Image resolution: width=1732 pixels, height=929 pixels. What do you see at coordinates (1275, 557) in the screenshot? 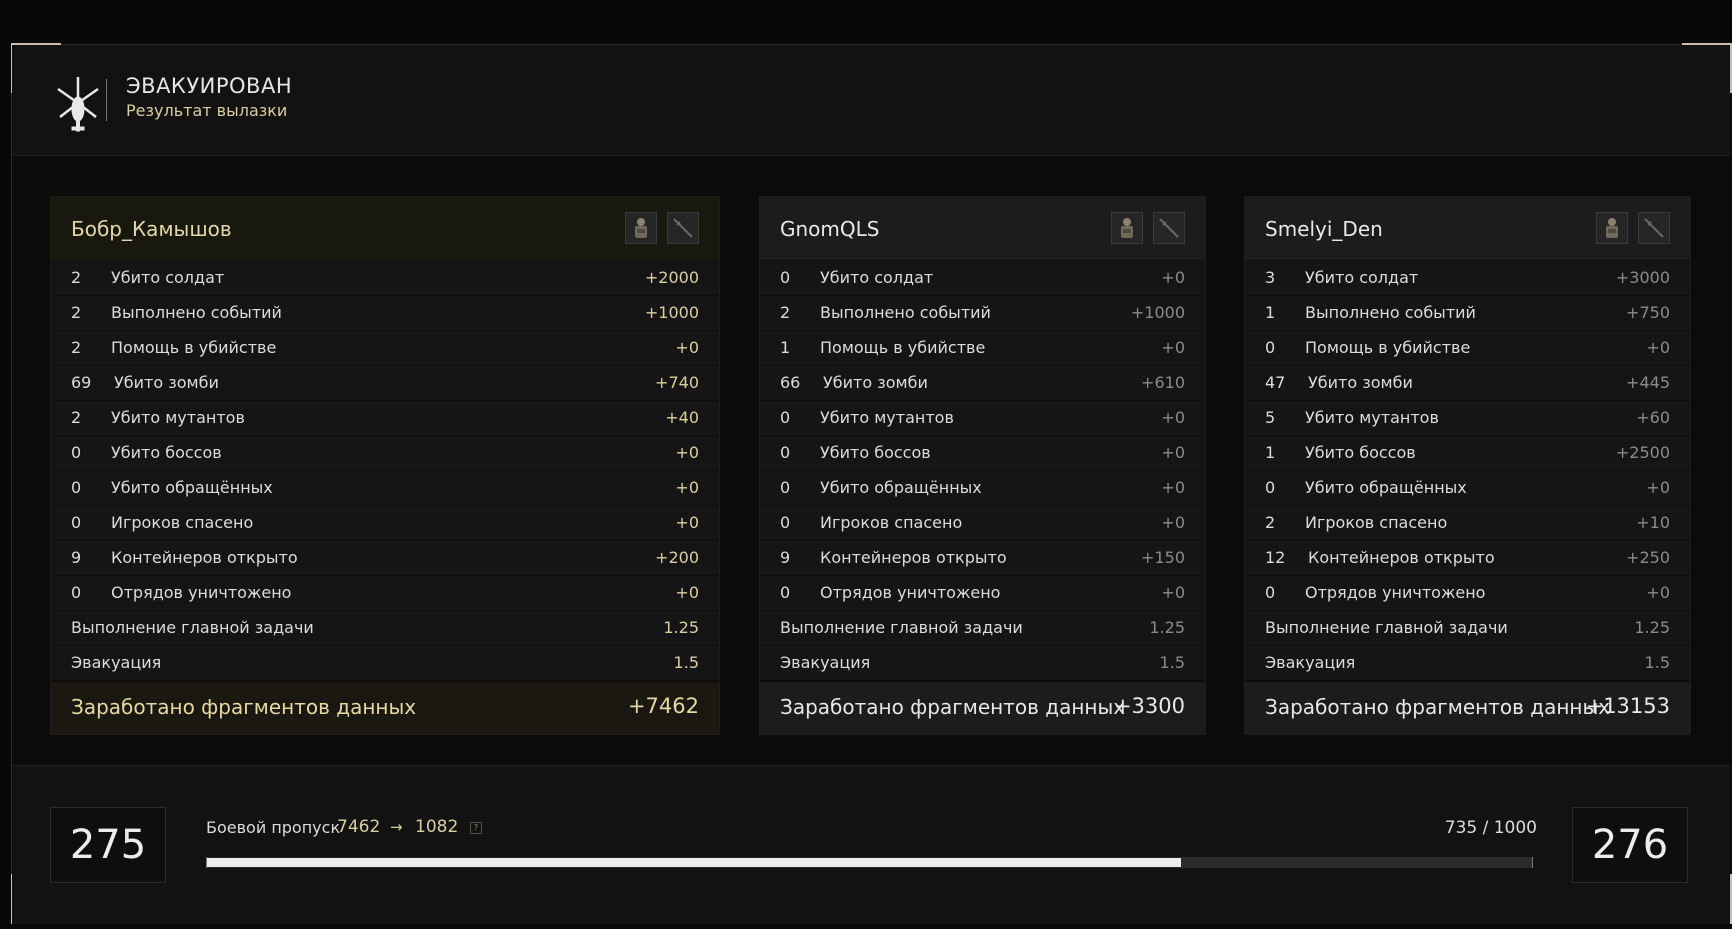
I see `stat-count: 12` at bounding box center [1275, 557].